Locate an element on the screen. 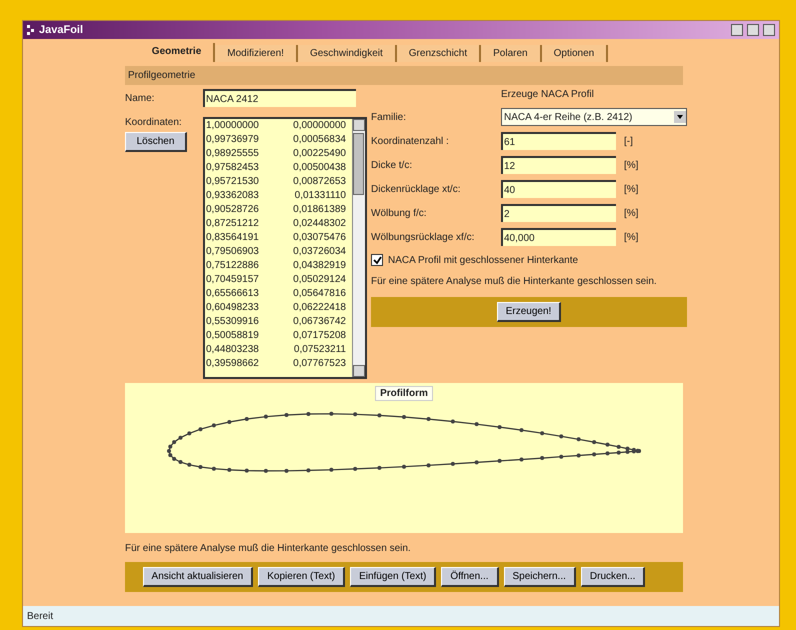 This screenshot has width=796, height=630. action-button: Ansicht aktualisieren is located at coordinates (198, 577).